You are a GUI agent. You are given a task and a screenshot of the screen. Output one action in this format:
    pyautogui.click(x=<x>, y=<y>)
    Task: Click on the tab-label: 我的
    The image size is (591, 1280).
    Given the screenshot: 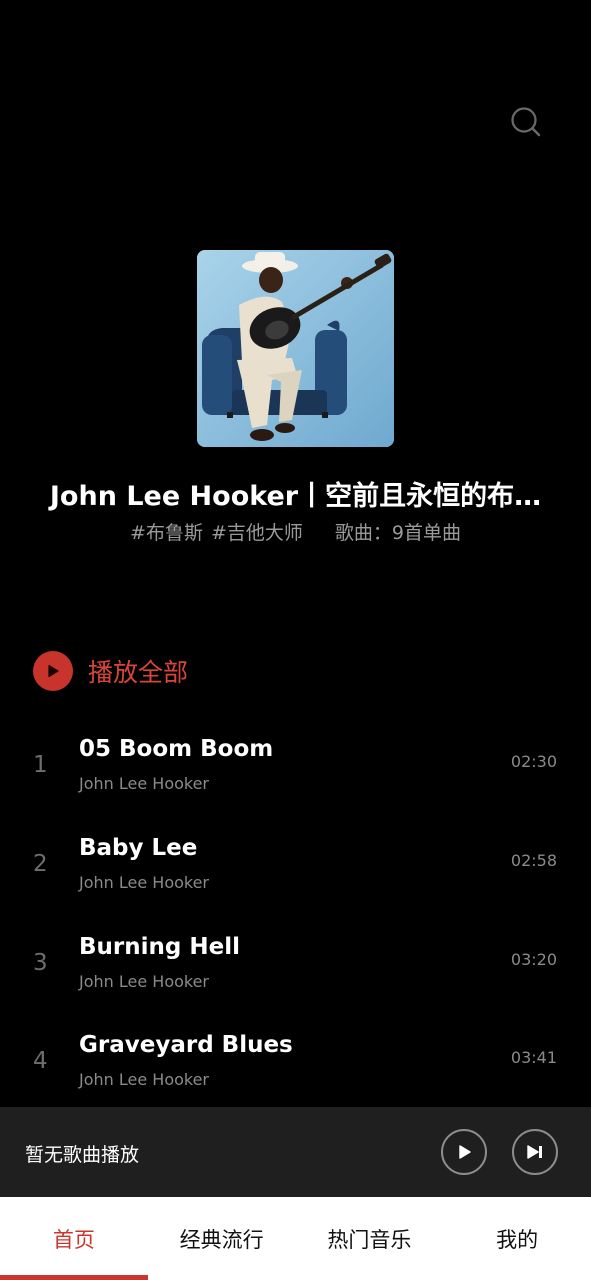 What is the action you would take?
    pyautogui.click(x=517, y=1239)
    